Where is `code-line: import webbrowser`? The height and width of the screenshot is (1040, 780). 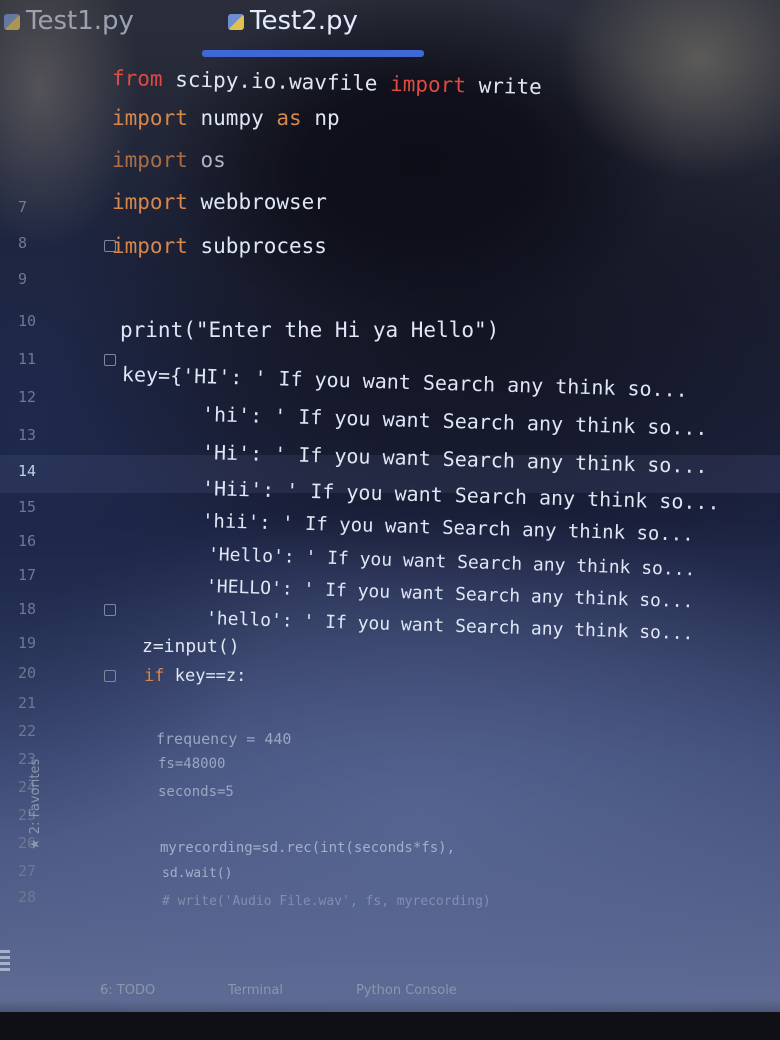
code-line: import webbrowser is located at coordinates (219, 202).